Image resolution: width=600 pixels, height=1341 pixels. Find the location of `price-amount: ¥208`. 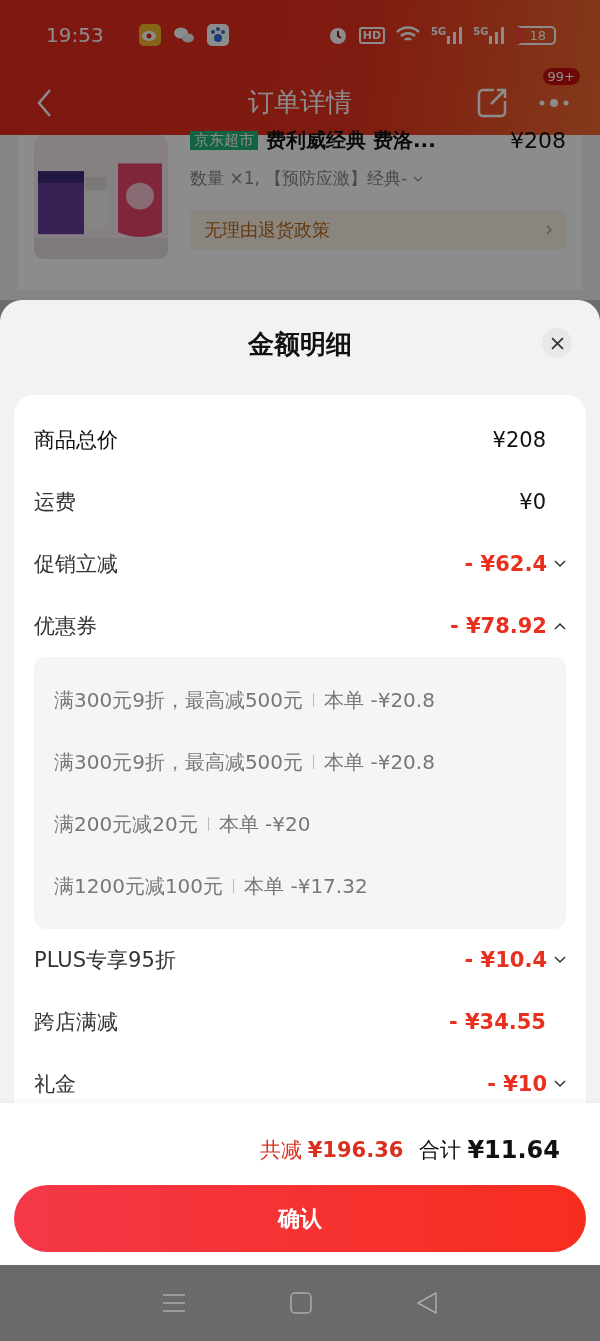

price-amount: ¥208 is located at coordinates (519, 440).